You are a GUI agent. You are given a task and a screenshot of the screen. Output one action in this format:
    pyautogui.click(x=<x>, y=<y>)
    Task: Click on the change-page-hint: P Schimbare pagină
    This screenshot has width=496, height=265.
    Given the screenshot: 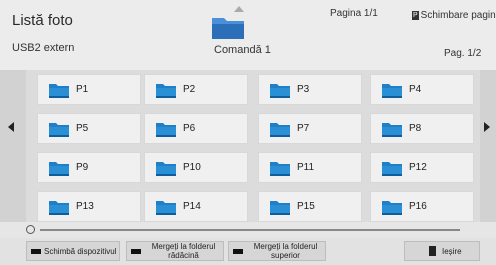 What is the action you would take?
    pyautogui.click(x=454, y=15)
    